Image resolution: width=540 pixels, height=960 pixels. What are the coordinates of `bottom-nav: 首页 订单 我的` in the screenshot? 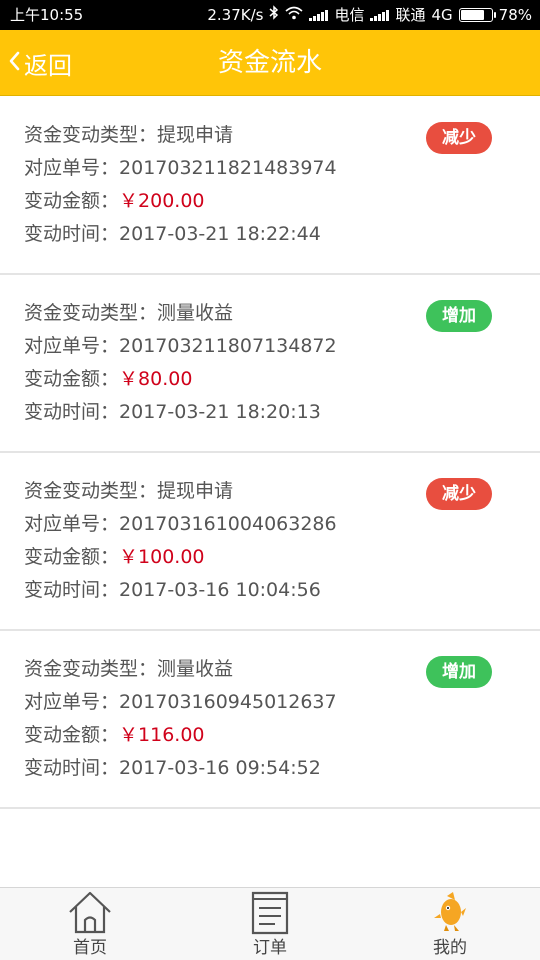 It's located at (270, 923).